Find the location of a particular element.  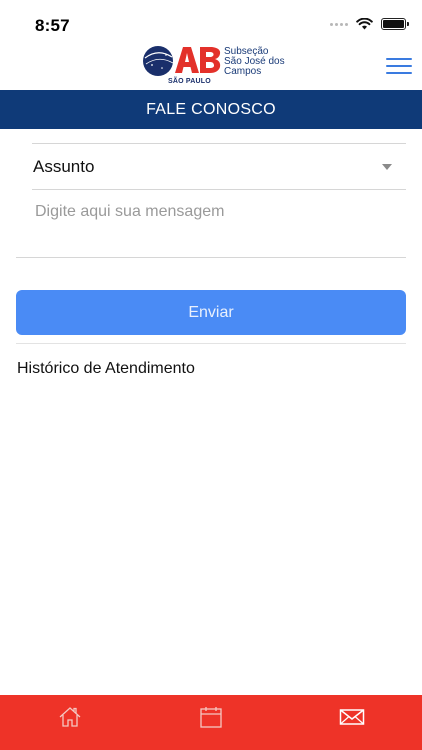

home-icon is located at coordinates (70, 717).